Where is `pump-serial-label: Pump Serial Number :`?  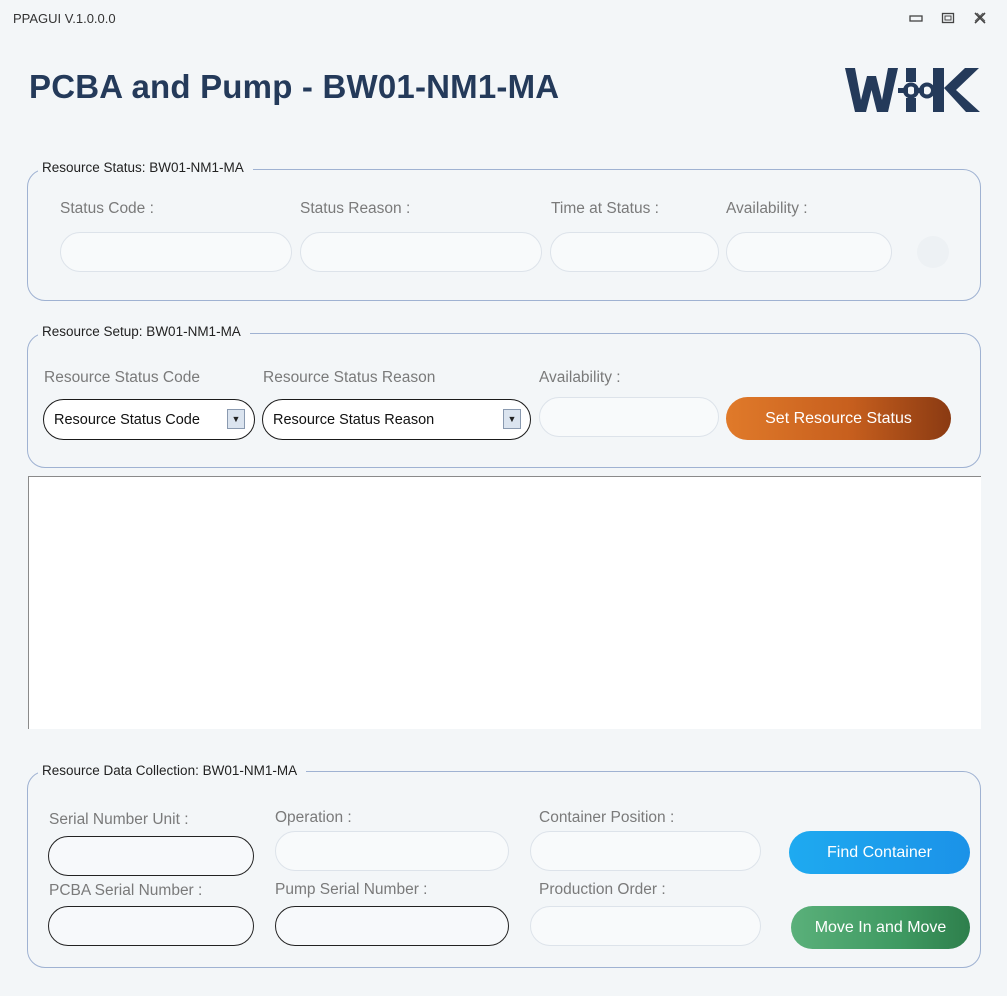 pump-serial-label: Pump Serial Number : is located at coordinates (351, 889).